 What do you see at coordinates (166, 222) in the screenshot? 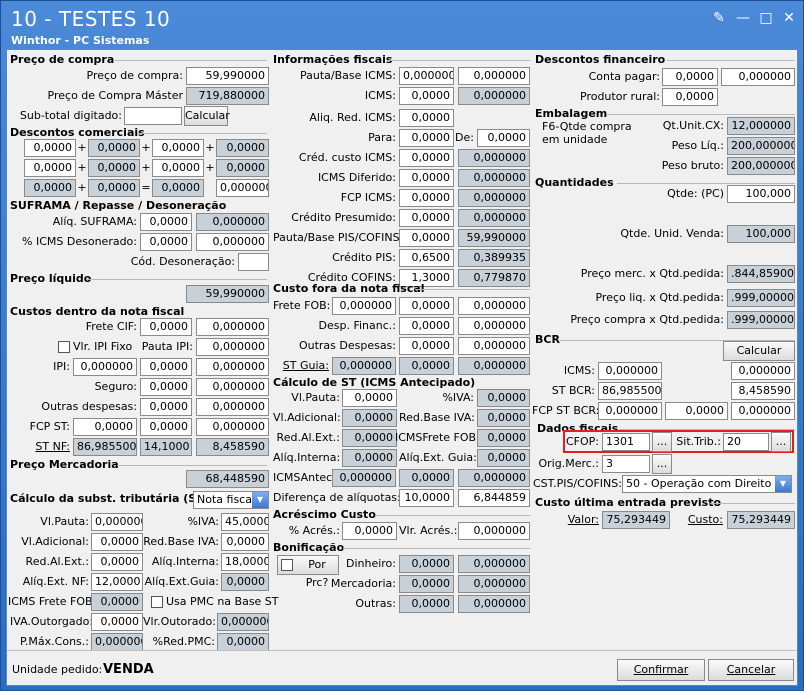
I see `aliq-suframa-field: 0,0000` at bounding box center [166, 222].